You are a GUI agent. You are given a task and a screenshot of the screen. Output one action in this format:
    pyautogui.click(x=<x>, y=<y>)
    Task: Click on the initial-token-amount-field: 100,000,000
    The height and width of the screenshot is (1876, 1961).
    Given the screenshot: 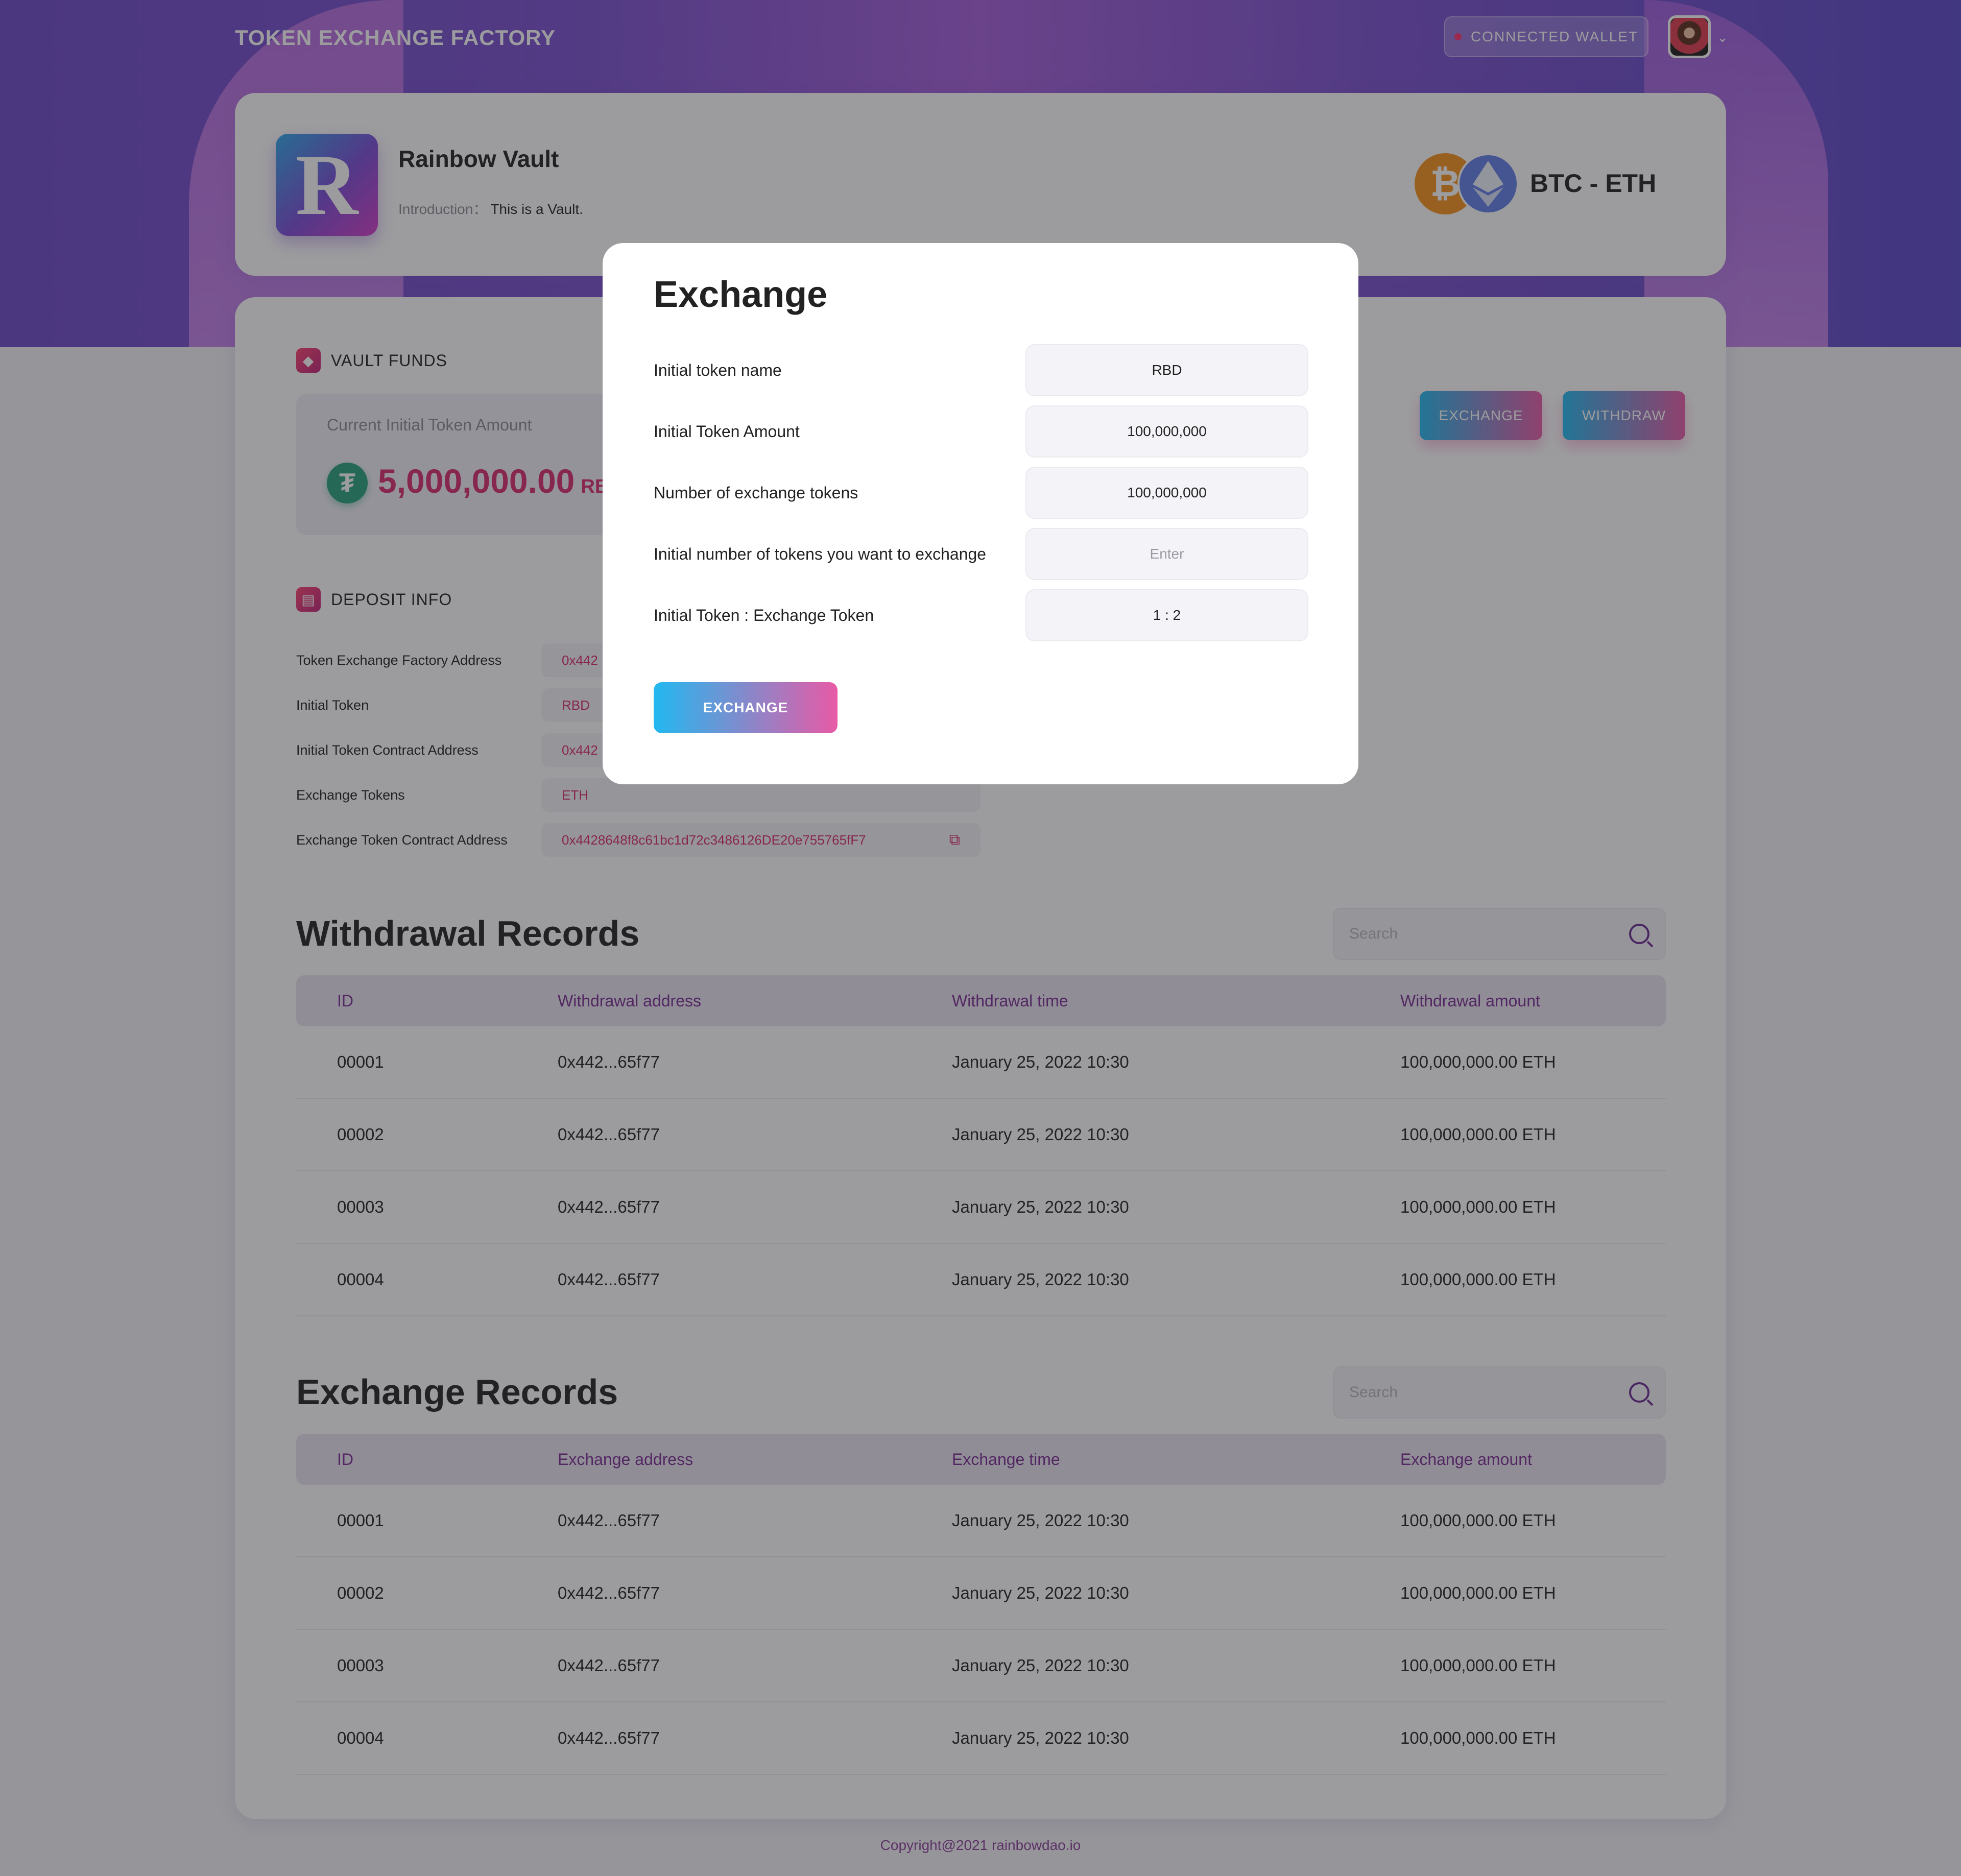 What is the action you would take?
    pyautogui.click(x=1166, y=431)
    